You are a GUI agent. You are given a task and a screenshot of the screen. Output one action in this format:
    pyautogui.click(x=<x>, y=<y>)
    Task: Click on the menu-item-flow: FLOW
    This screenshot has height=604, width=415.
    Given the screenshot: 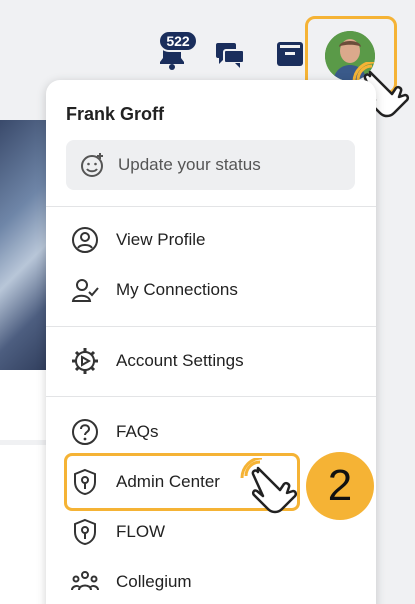 What is the action you would take?
    pyautogui.click(x=117, y=532)
    